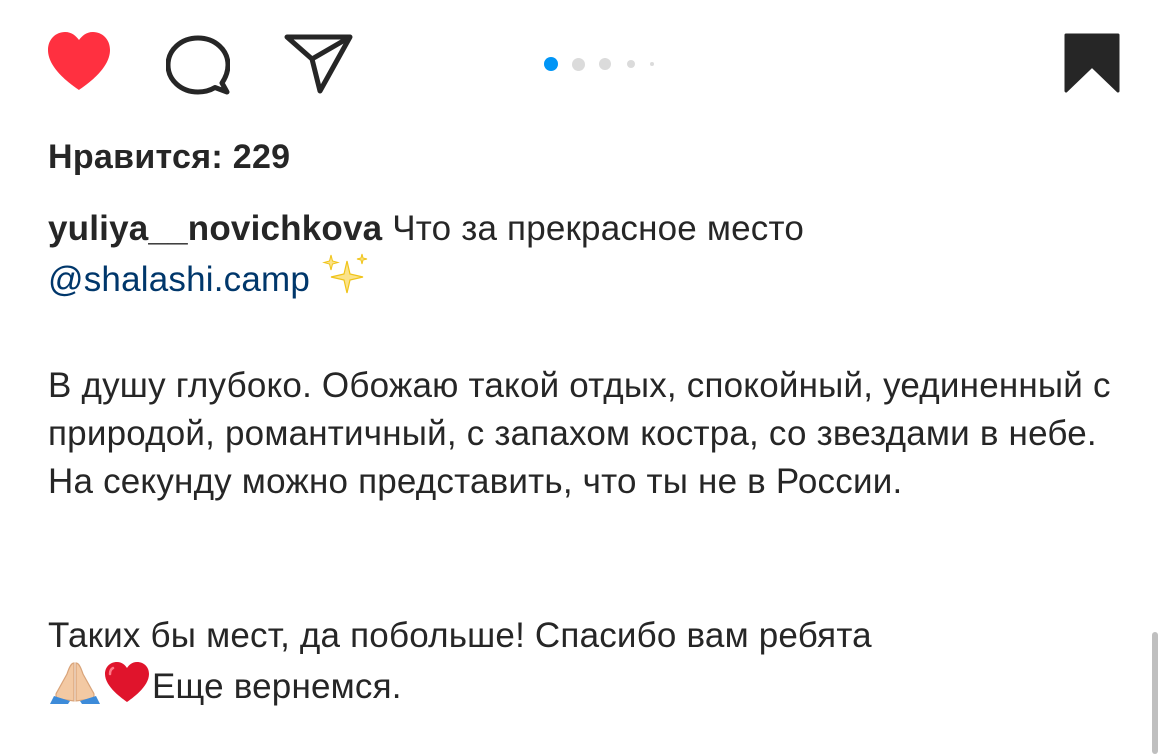 This screenshot has width=1170, height=754. Describe the element at coordinates (345, 281) in the screenshot. I see `sparkles-emoji` at that location.